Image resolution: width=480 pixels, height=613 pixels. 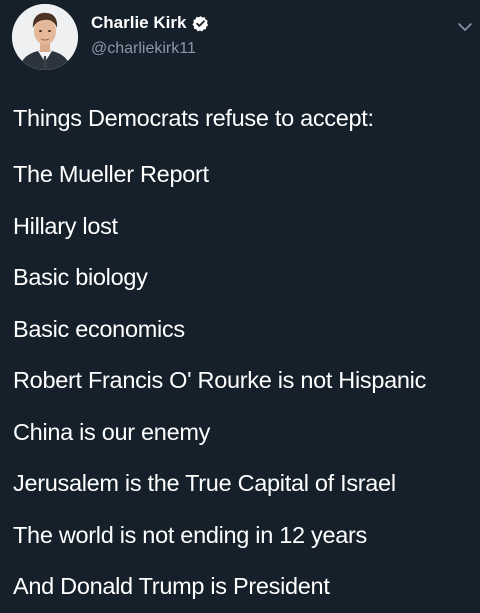 I want to click on tweet-line: Robert Francis O' Rourke is not Hispanic, so click(x=220, y=380).